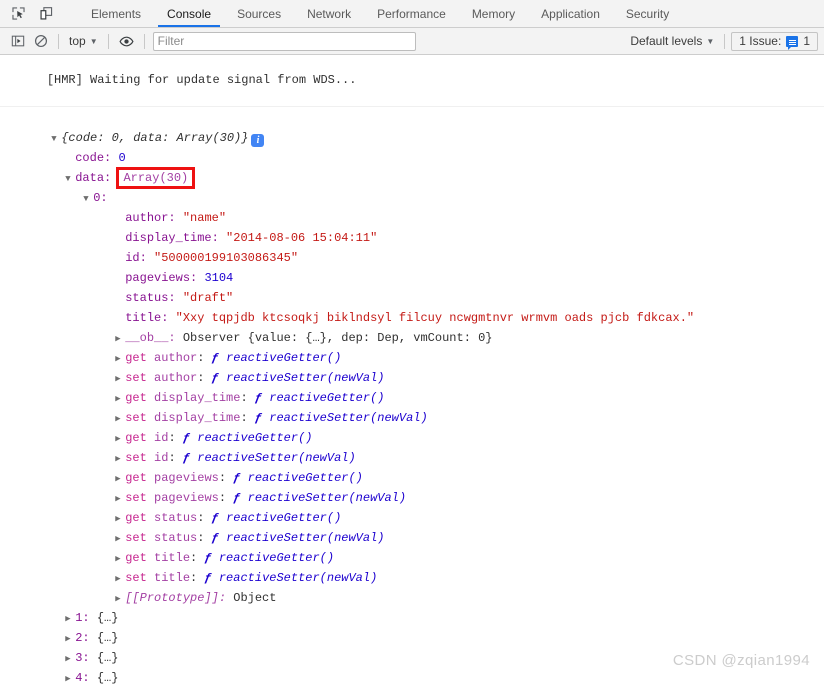 The height and width of the screenshot is (691, 824). What do you see at coordinates (77, 41) in the screenshot?
I see `execution-context-label: top` at bounding box center [77, 41].